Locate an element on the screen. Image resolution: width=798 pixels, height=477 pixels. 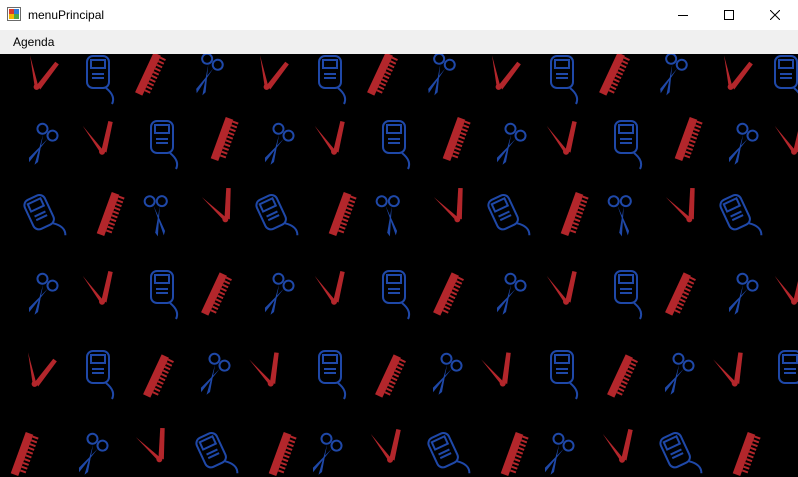
minimize-icon is located at coordinates (683, 15).